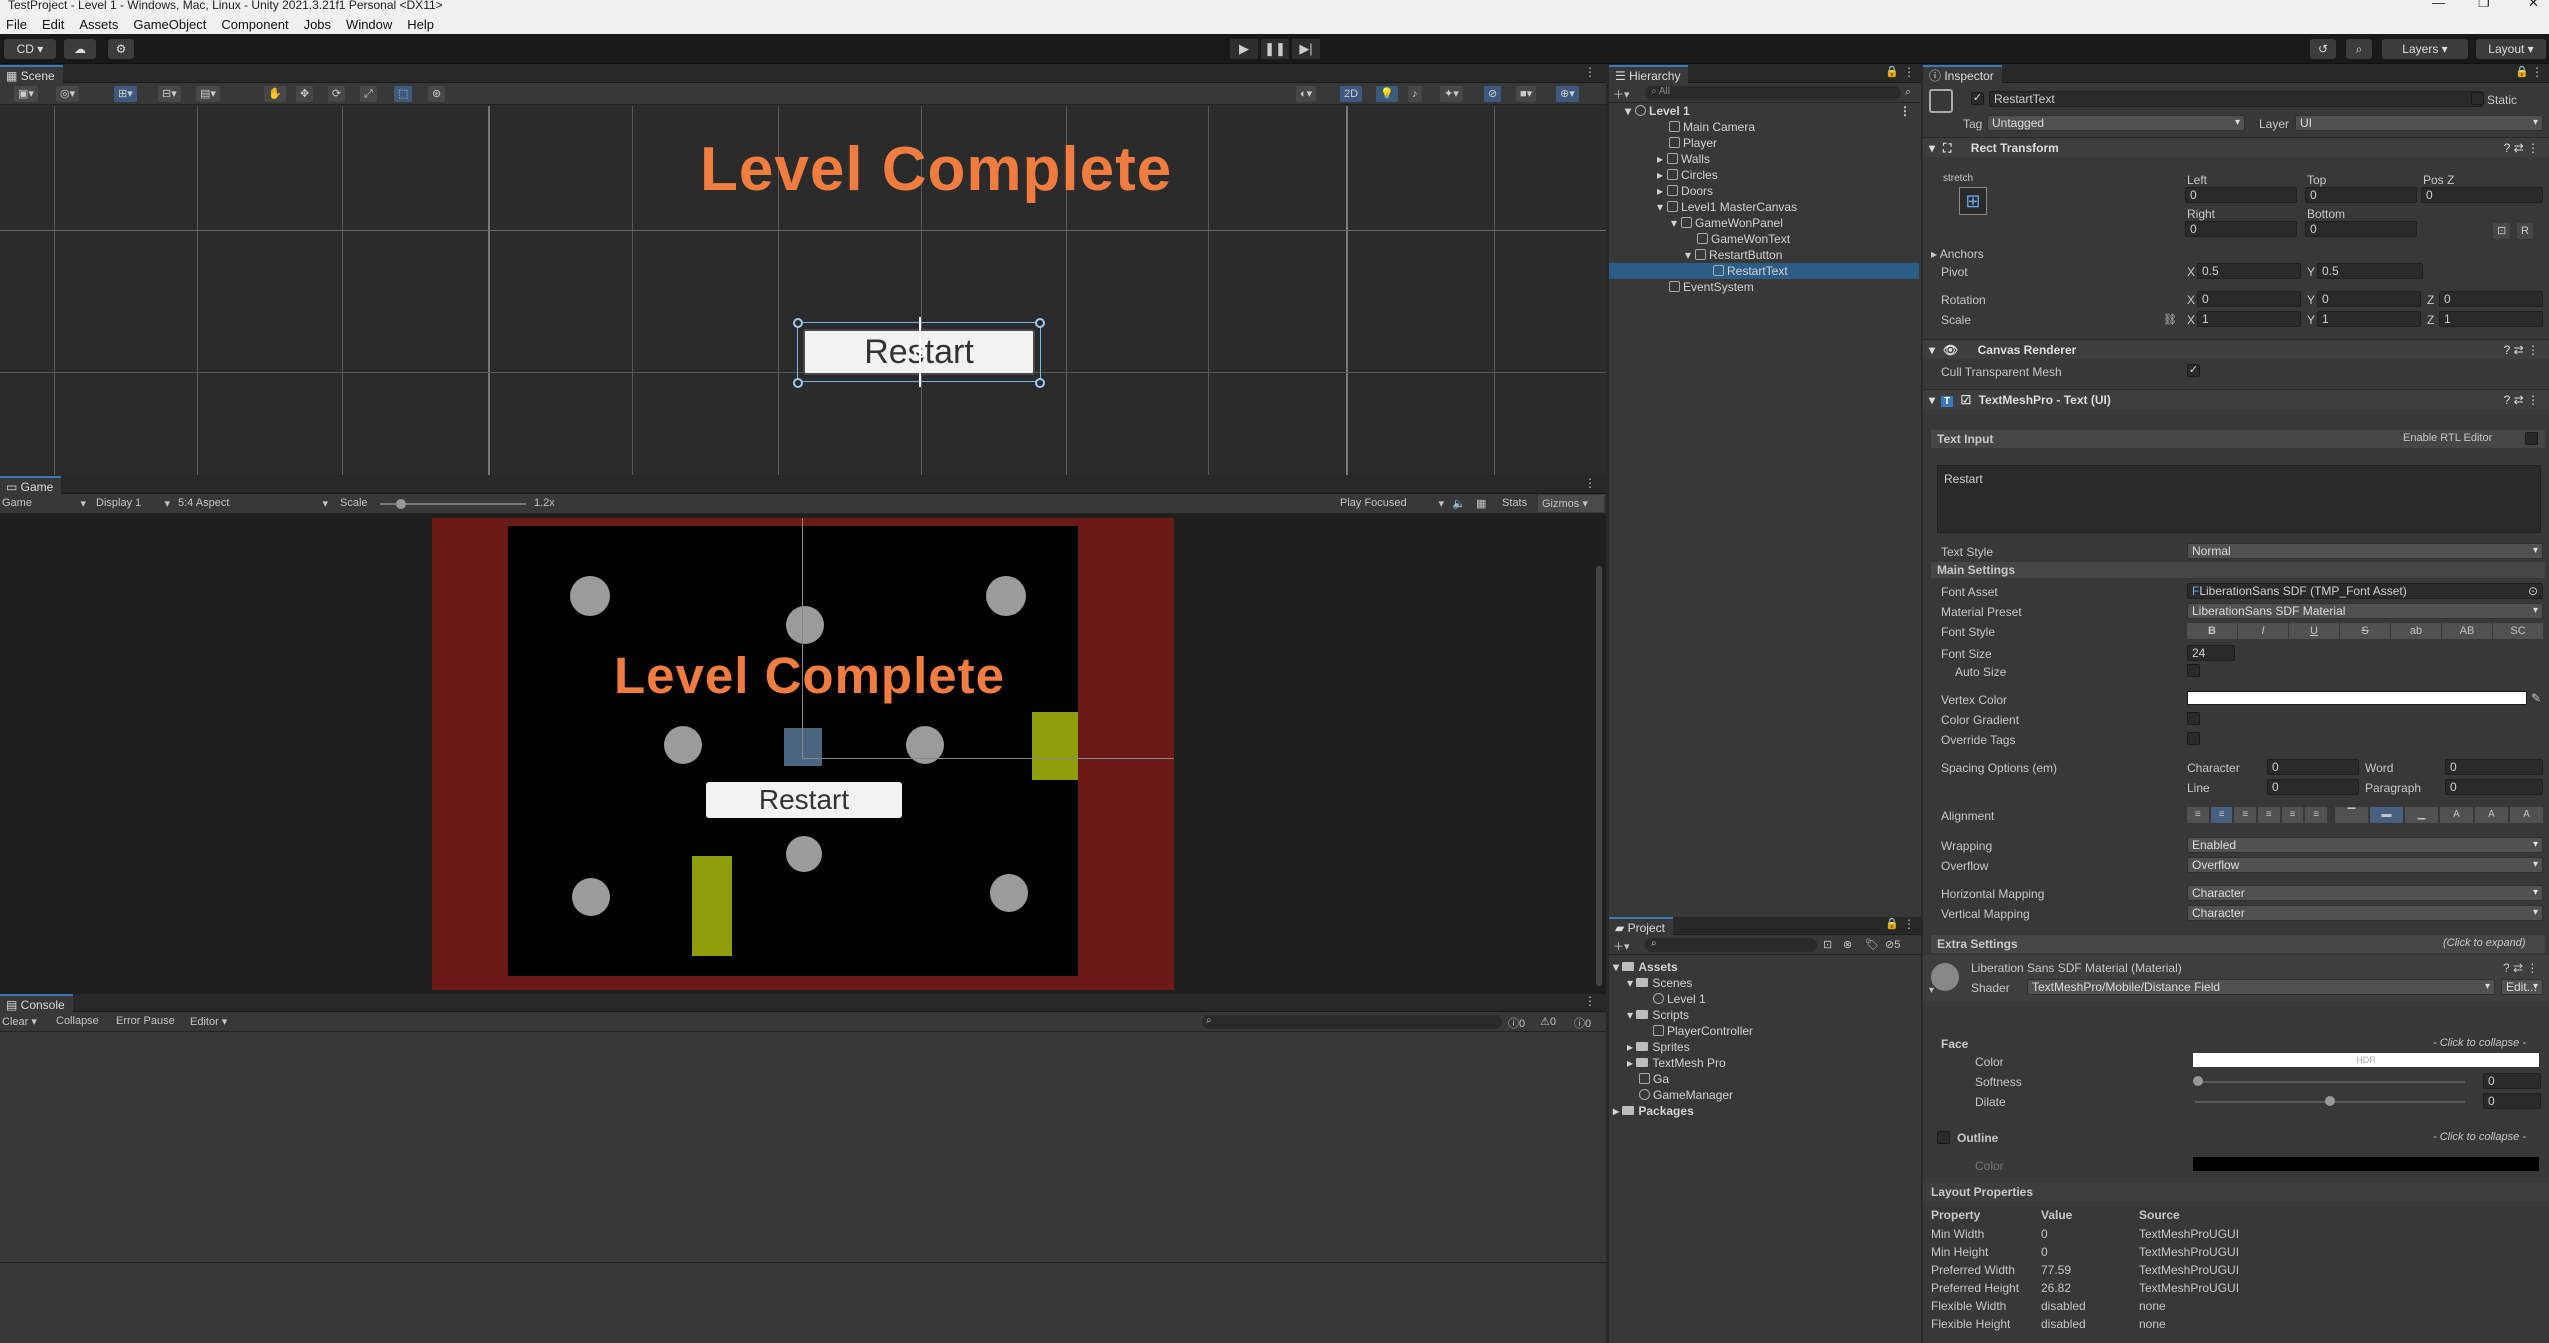  I want to click on hidden-count-icon: ⊘5, so click(1892, 944).